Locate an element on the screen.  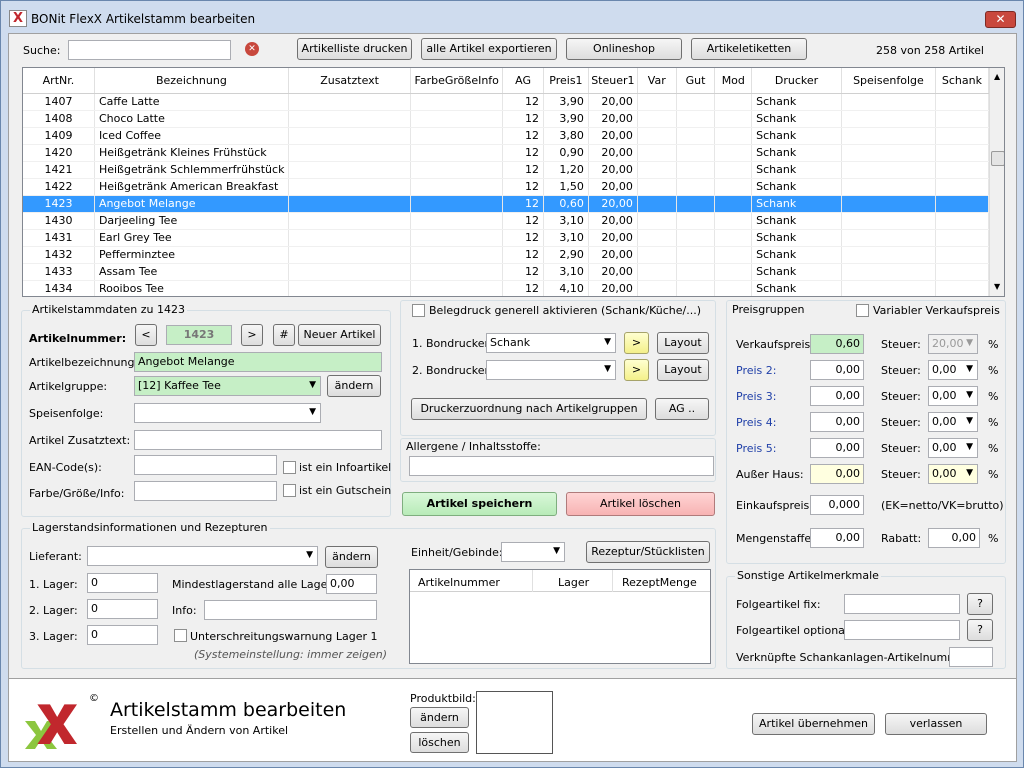
info-field is located at coordinates (290, 610).